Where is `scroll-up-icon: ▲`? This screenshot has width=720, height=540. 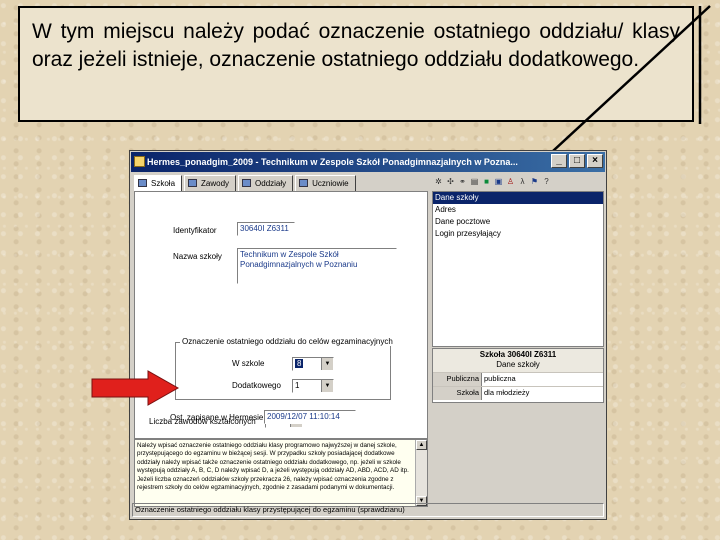 scroll-up-icon: ▲ is located at coordinates (421, 445).